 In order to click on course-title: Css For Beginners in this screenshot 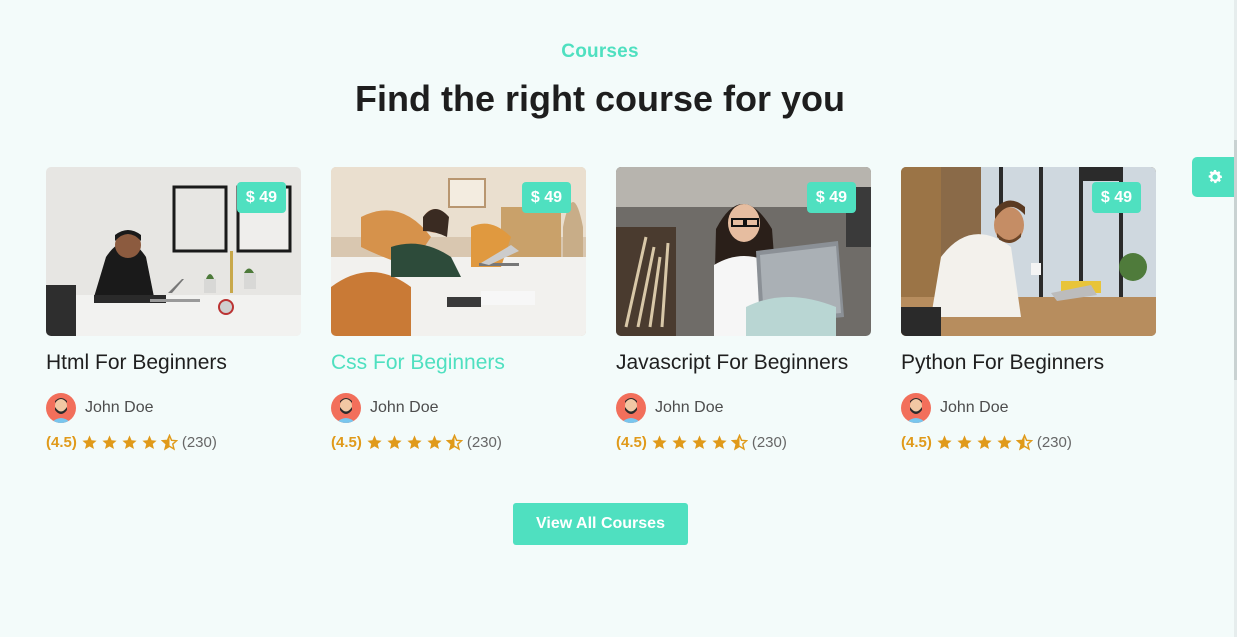, I will do `click(459, 365)`.